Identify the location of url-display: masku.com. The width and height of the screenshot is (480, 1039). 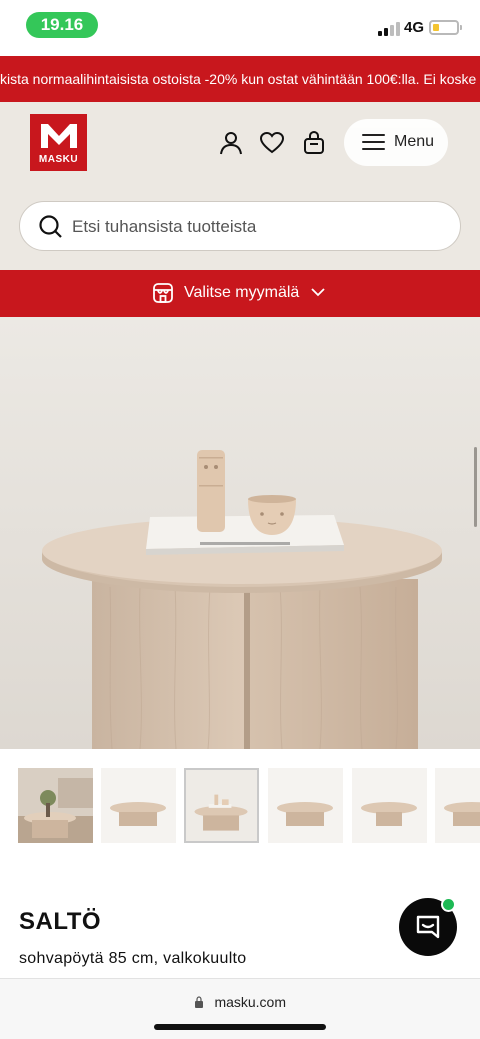
(240, 1003).